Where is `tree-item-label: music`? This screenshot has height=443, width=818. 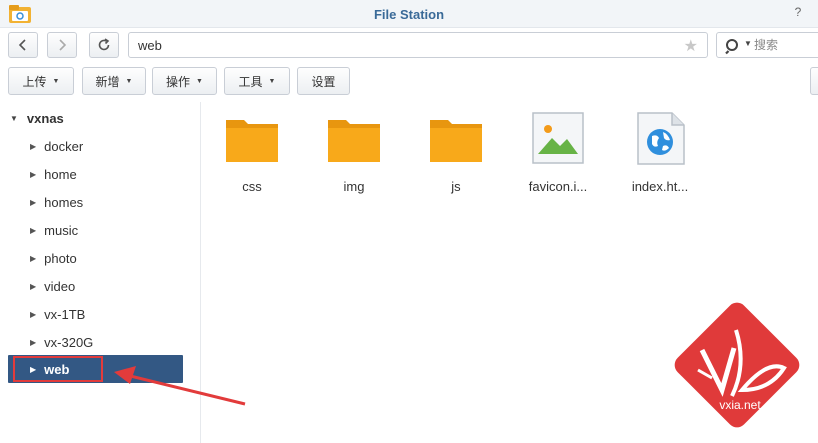 tree-item-label: music is located at coordinates (61, 230).